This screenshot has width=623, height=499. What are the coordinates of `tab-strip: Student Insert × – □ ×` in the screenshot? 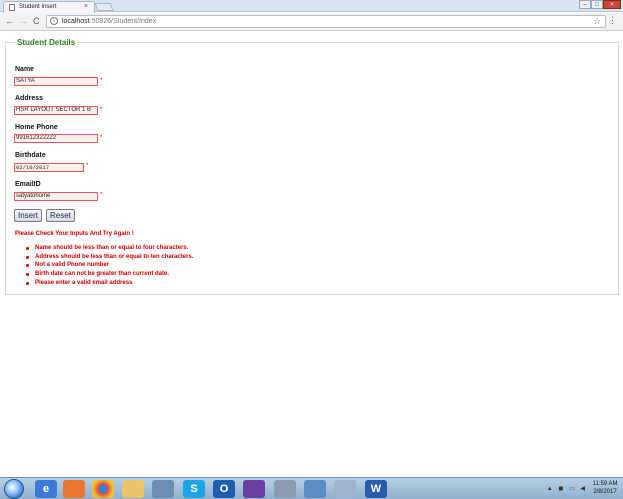 It's located at (311, 6).